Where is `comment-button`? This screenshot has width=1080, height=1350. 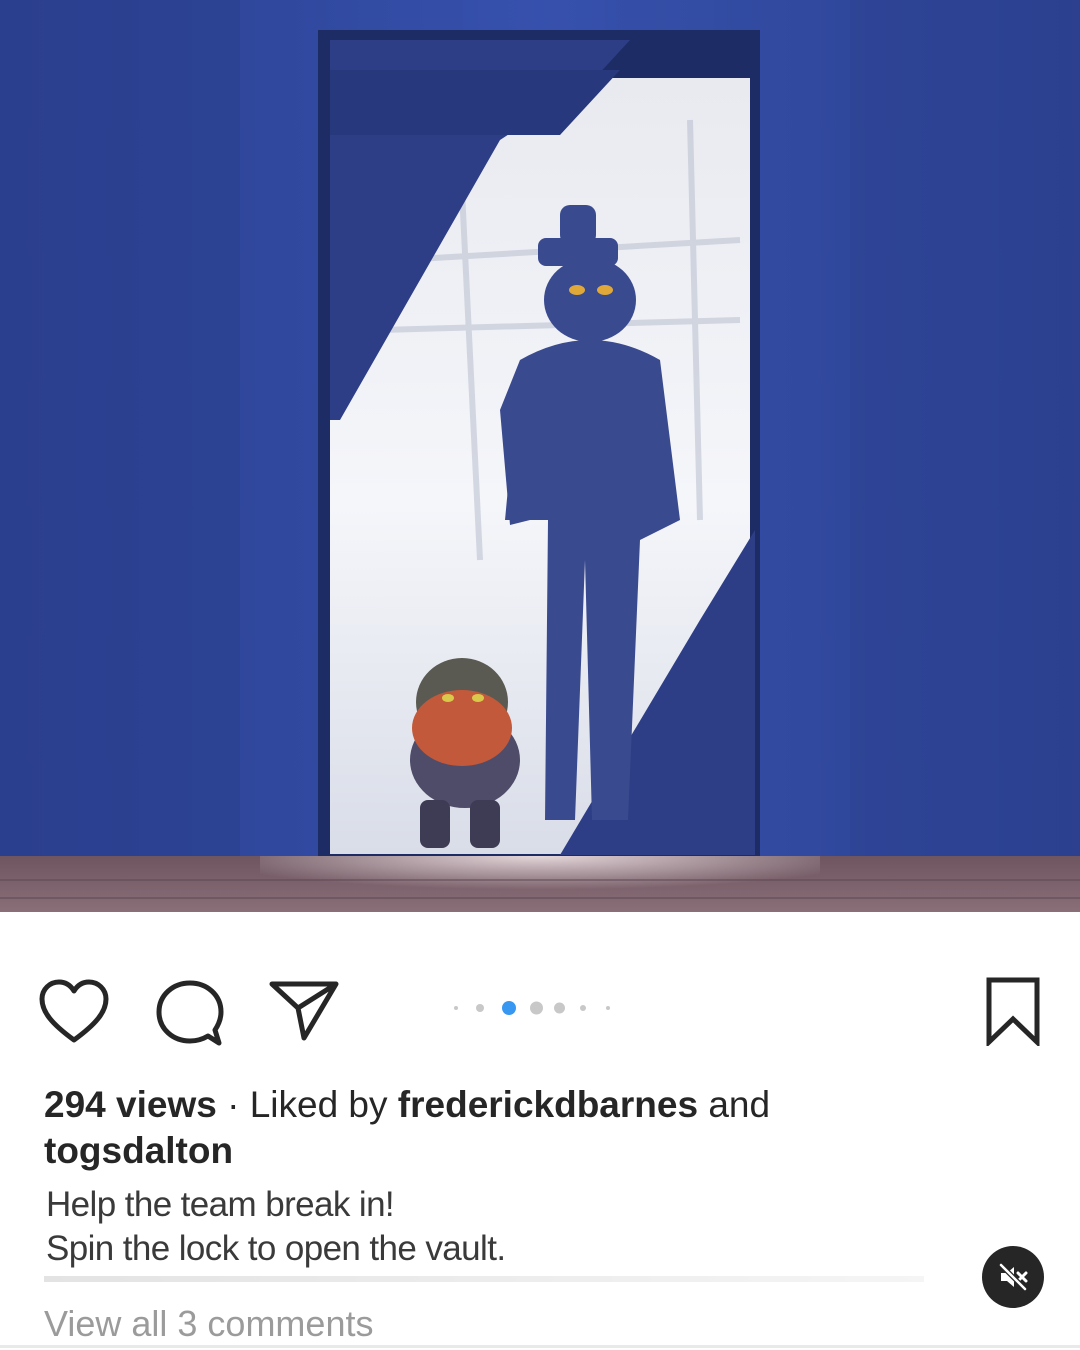 comment-button is located at coordinates (190, 1013).